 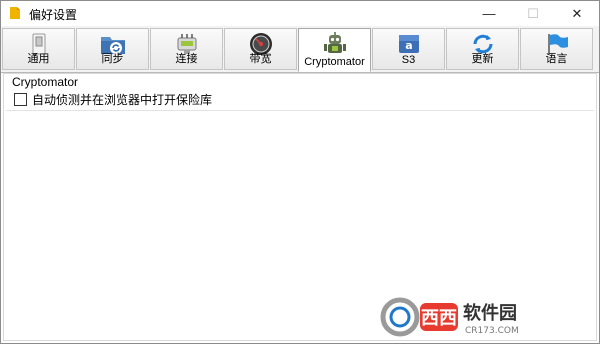 I want to click on preferences-tab-bar: 通用 同步 连接 带宽 Cryptomator a S3 更新 语言, so click(x=300, y=49).